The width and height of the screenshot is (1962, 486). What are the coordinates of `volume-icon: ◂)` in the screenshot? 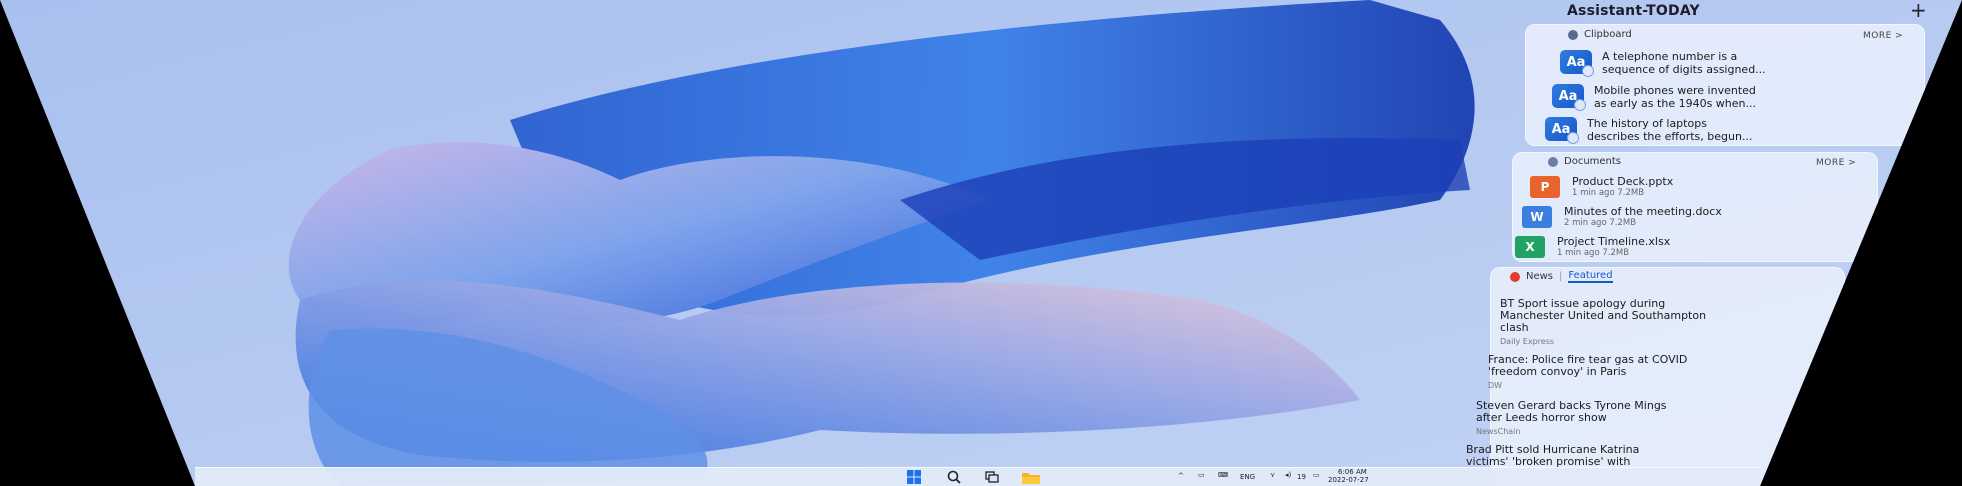 It's located at (1288, 475).